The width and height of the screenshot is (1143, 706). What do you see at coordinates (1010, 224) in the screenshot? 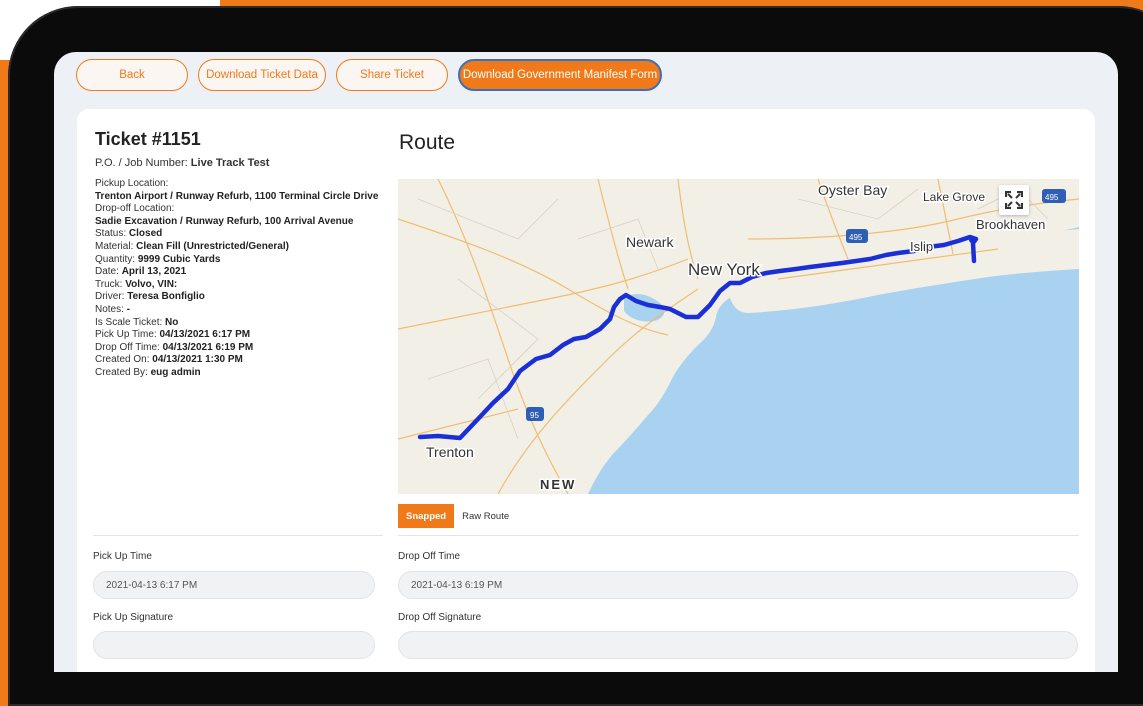
I see `map-label-brookhaven: Brookhaven` at bounding box center [1010, 224].